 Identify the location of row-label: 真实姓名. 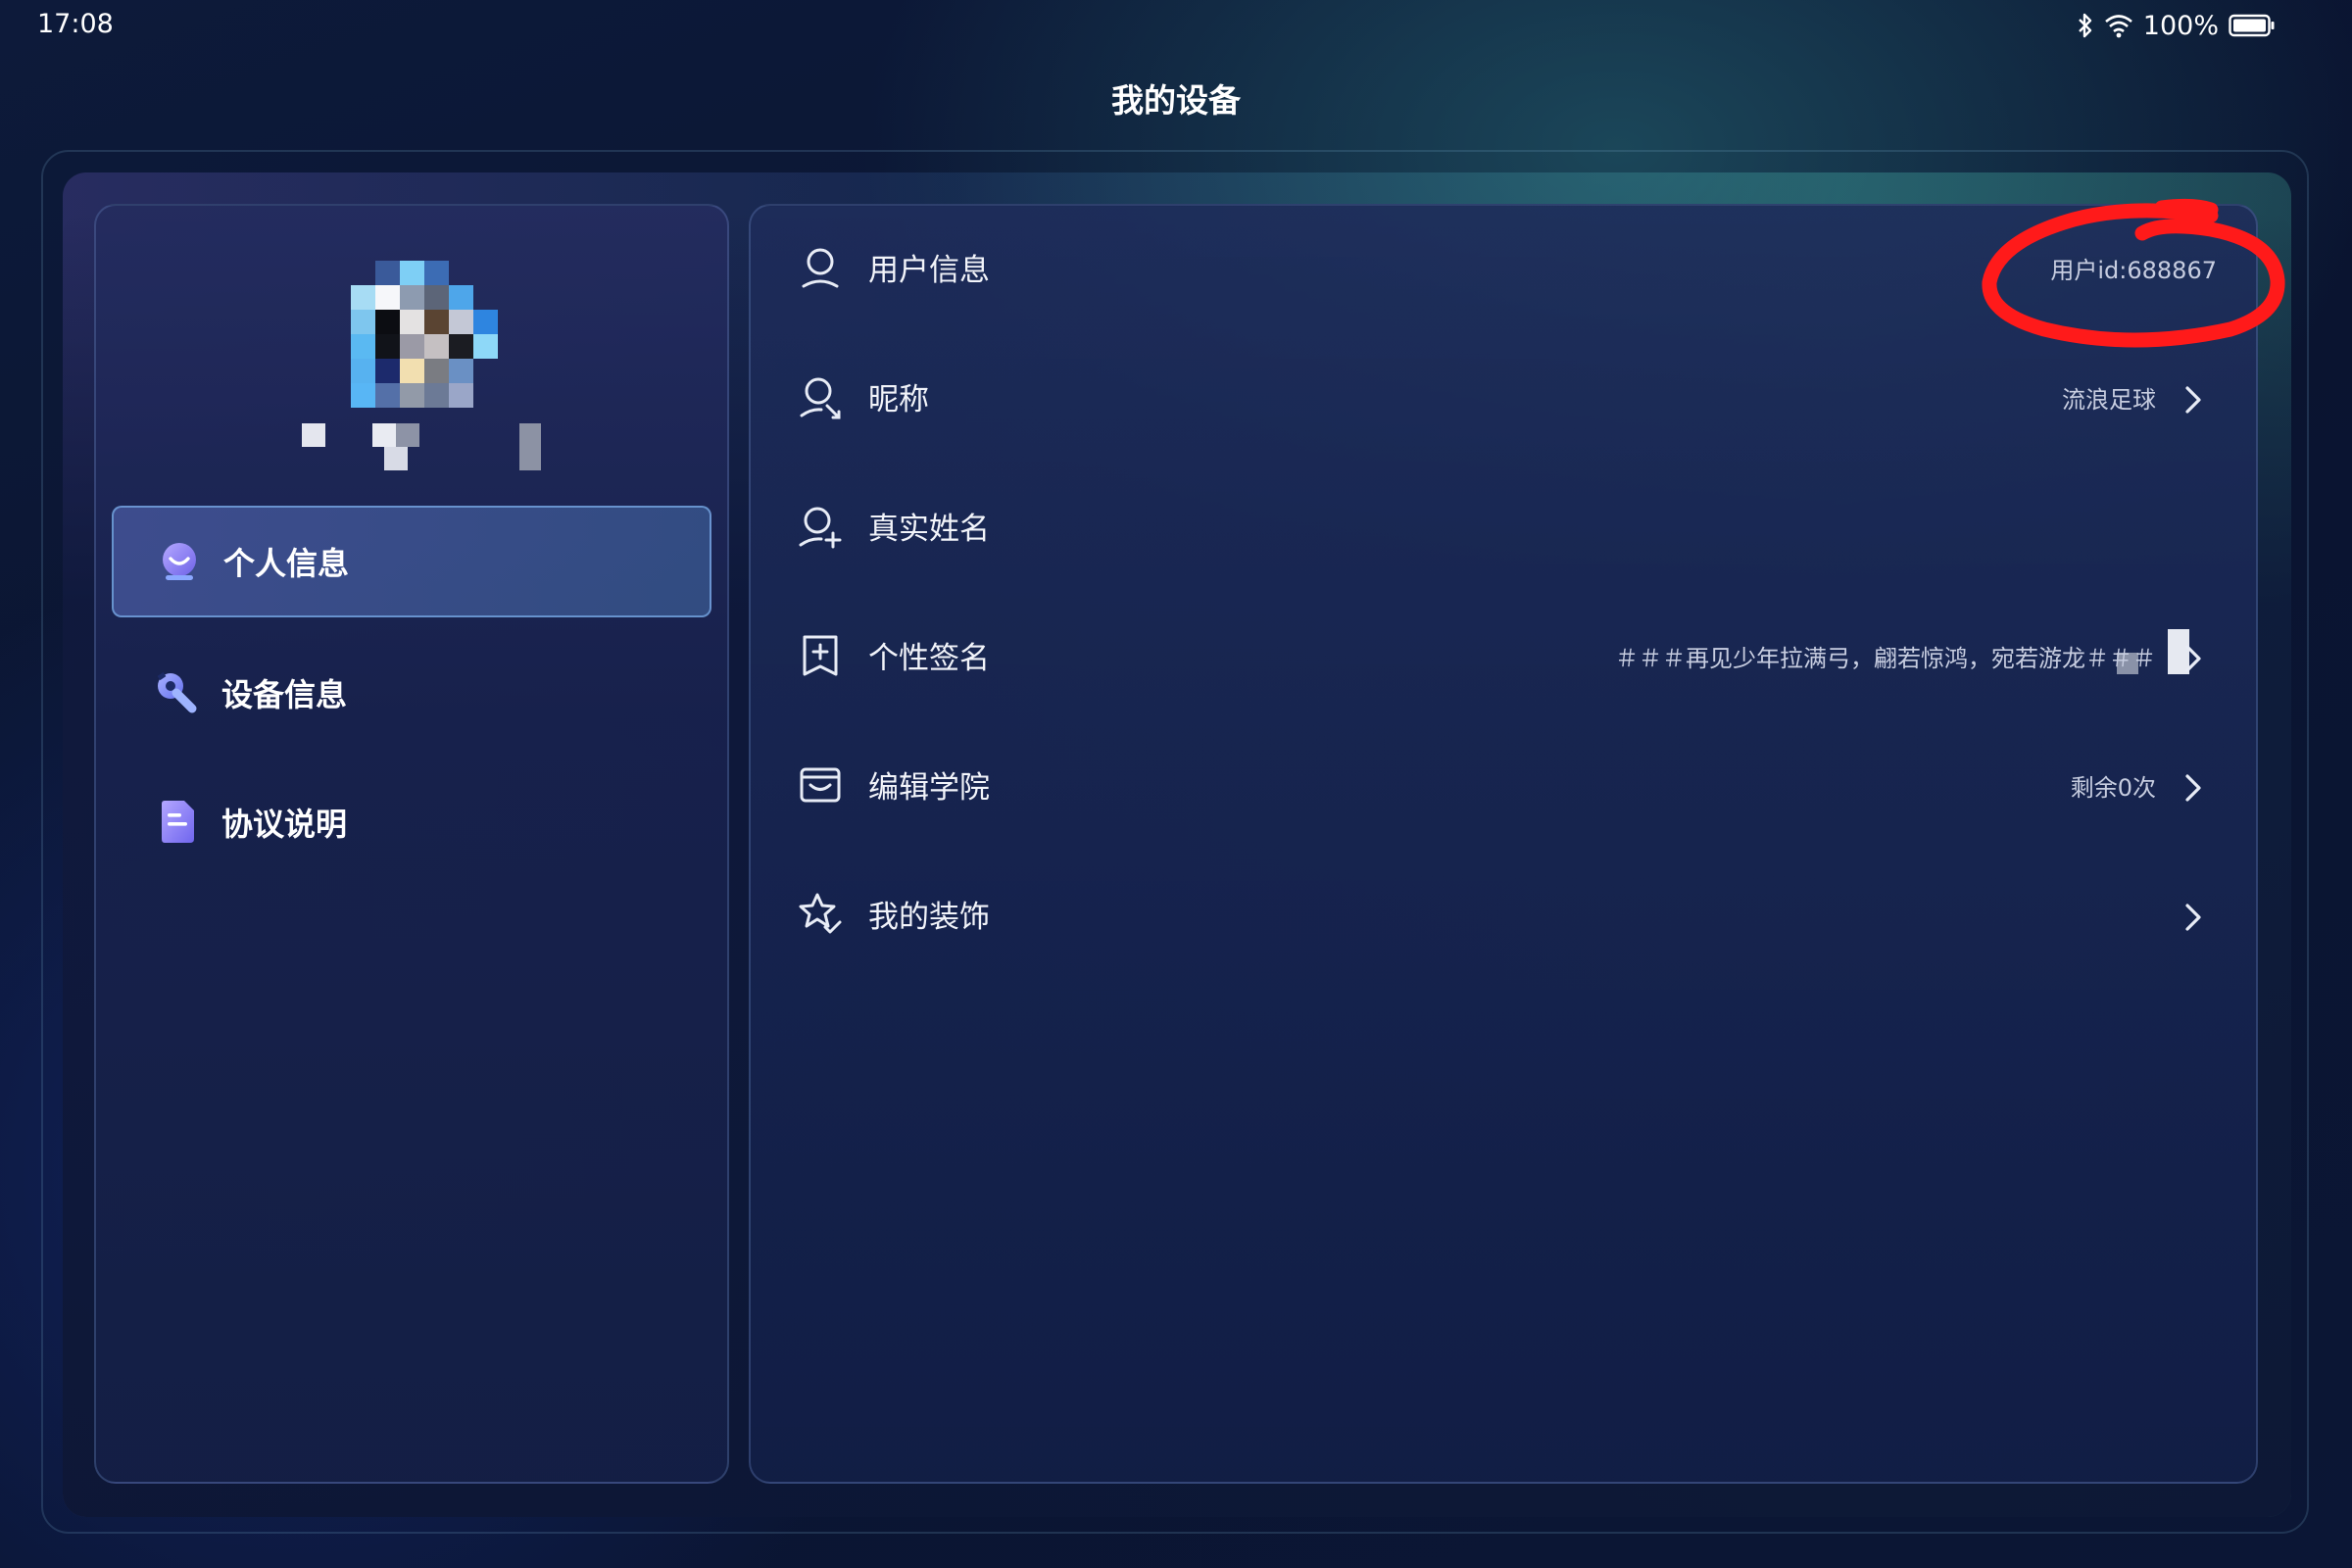
(929, 529).